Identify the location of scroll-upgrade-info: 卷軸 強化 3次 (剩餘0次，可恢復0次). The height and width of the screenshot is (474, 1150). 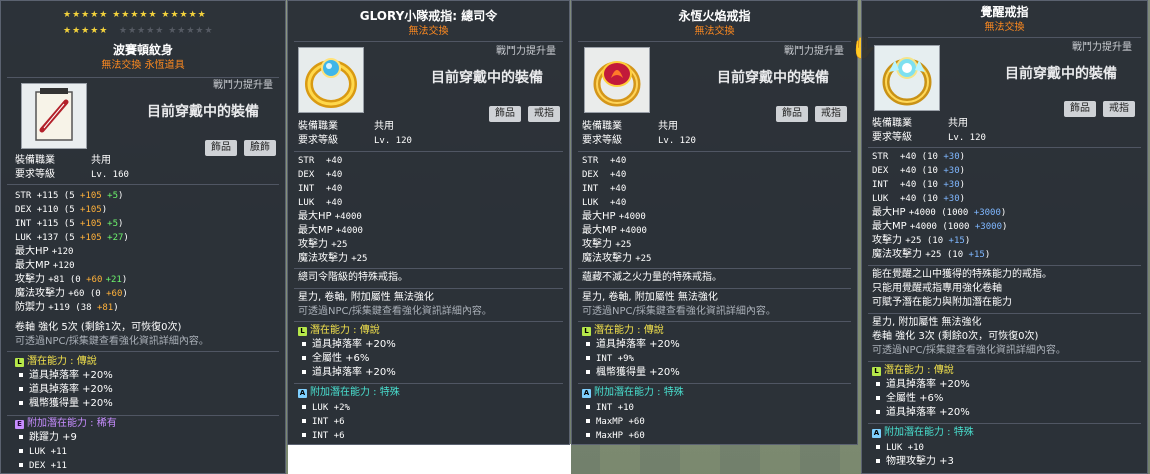
(955, 336).